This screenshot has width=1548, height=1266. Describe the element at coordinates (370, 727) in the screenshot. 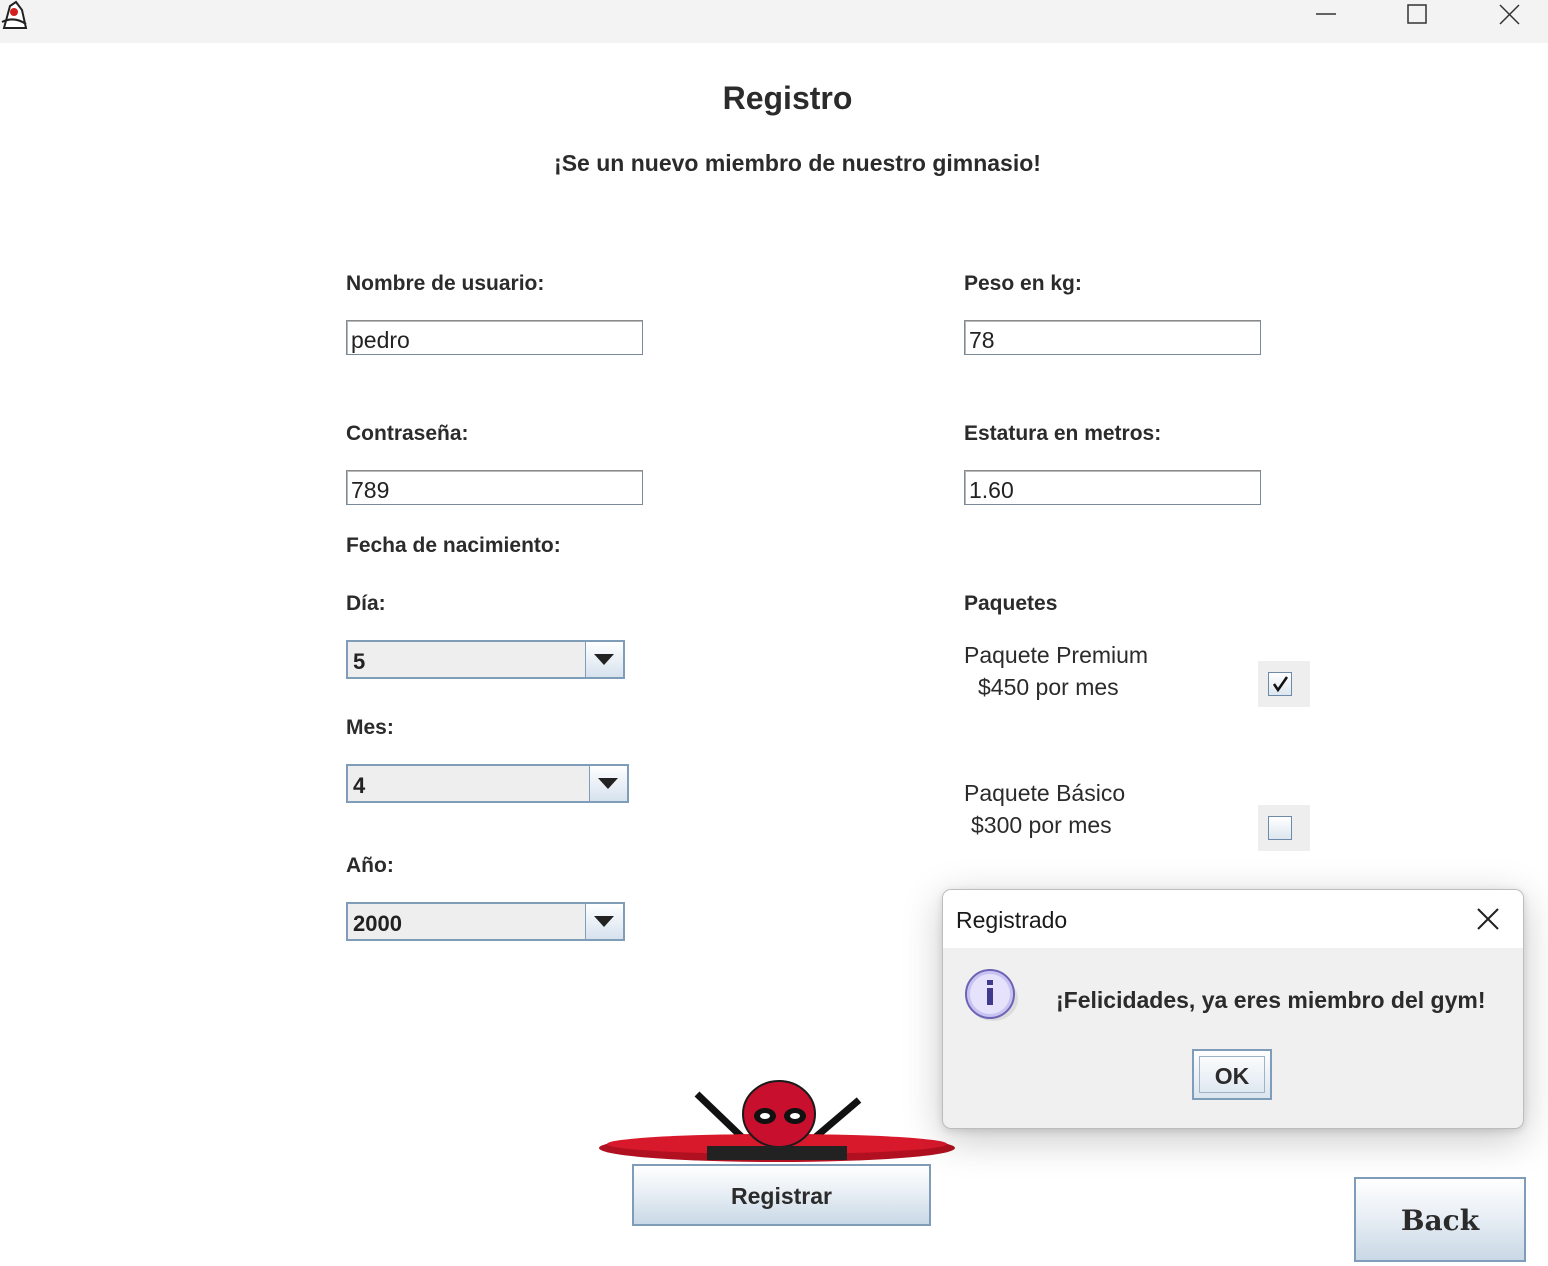

I see `month-label: Mes:` at that location.